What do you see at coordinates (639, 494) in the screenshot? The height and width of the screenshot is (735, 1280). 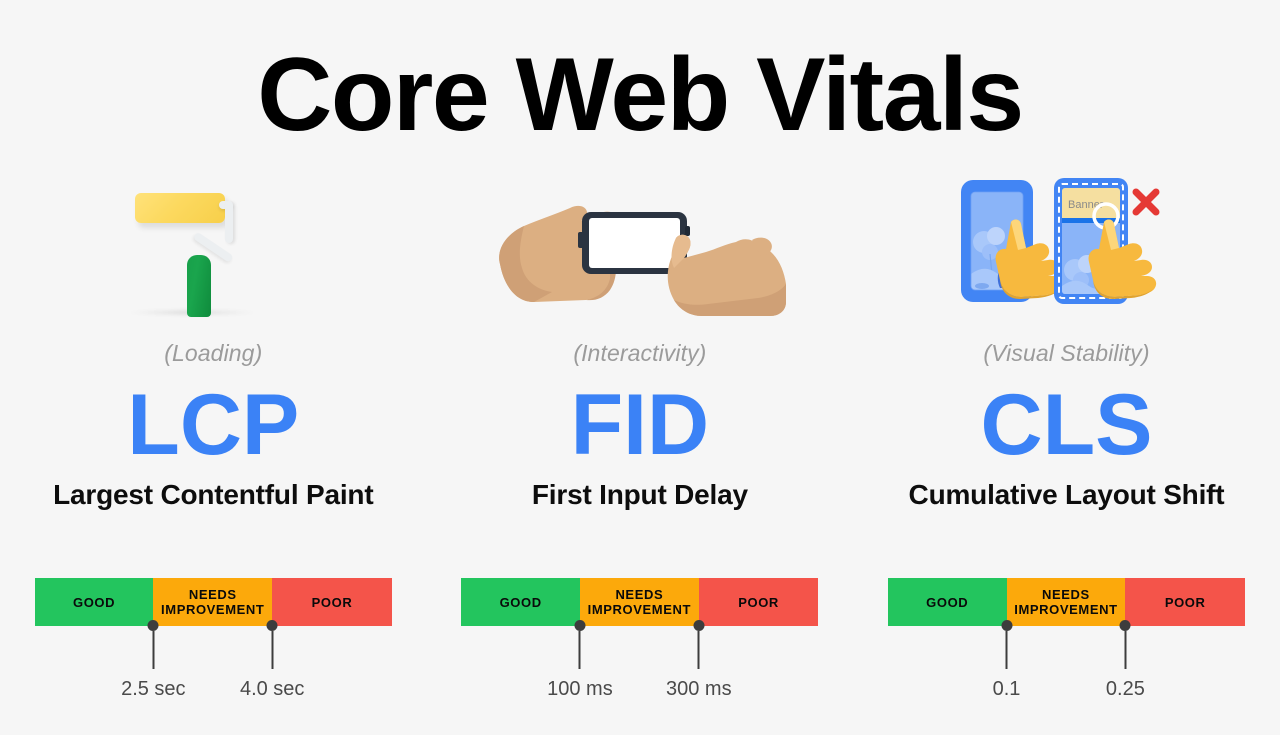 I see `metric-full-name: First Input Delay` at bounding box center [639, 494].